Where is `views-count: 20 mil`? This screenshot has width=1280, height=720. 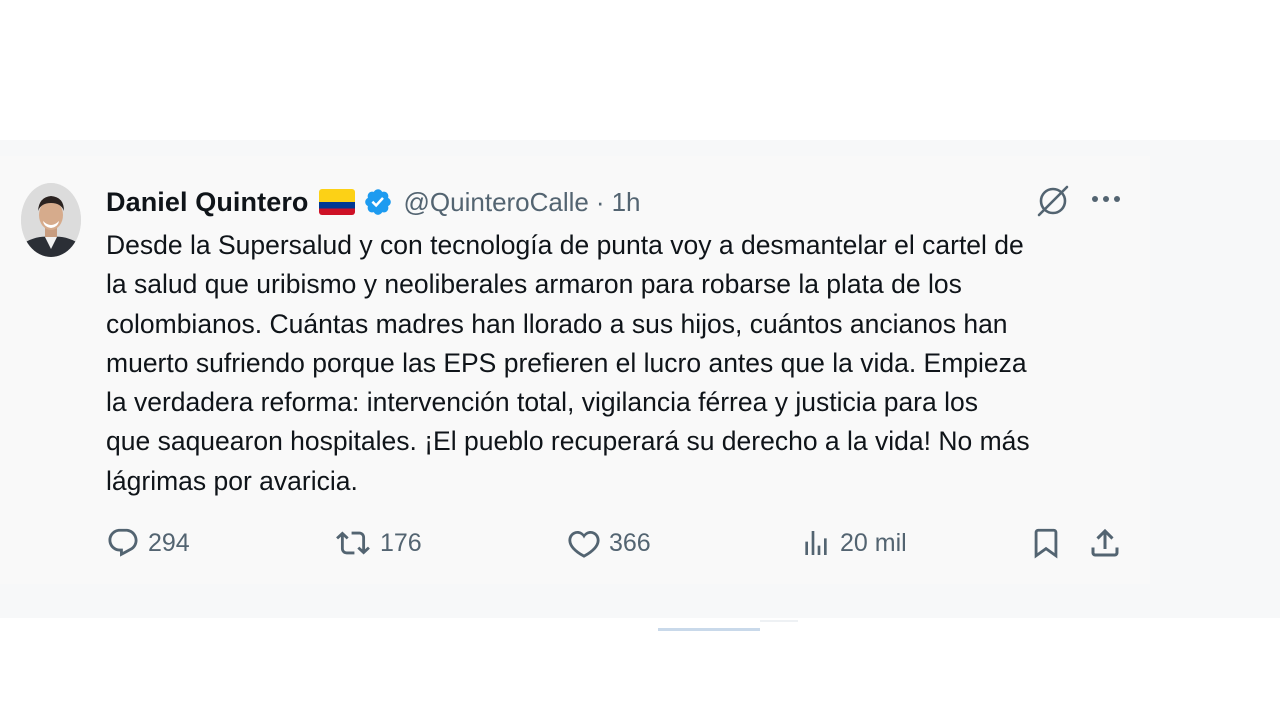
views-count: 20 mil is located at coordinates (873, 542).